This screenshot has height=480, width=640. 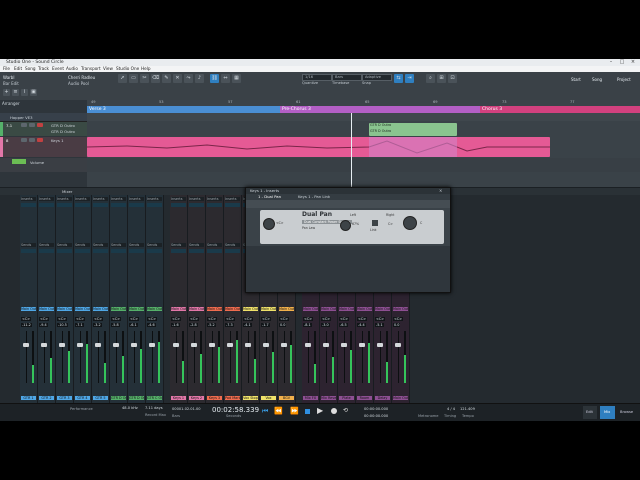 What do you see at coordinates (32, 140) in the screenshot?
I see `solo-button` at bounding box center [32, 140].